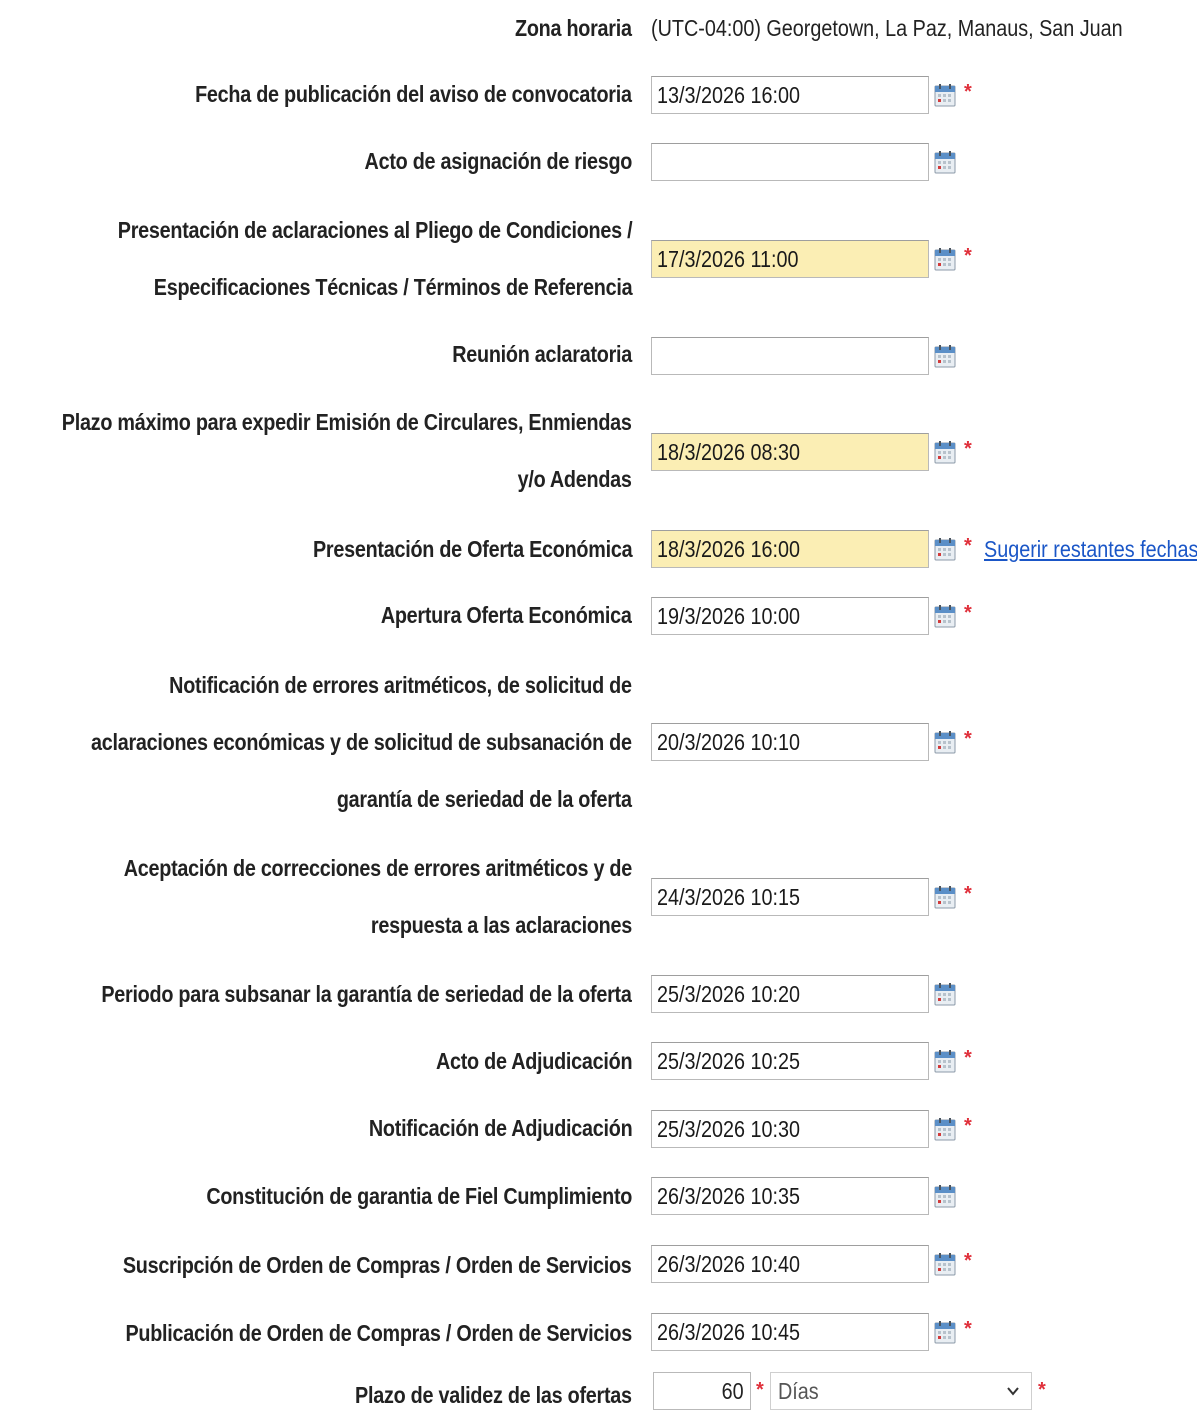 The width and height of the screenshot is (1197, 1424). What do you see at coordinates (729, 1264) in the screenshot?
I see `date-input-value: 26/3/2026 10:40` at bounding box center [729, 1264].